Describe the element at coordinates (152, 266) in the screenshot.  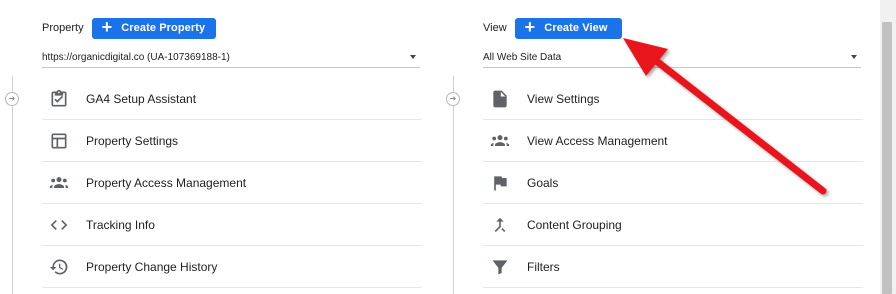
I see `menu-item-label: Property Change History` at that location.